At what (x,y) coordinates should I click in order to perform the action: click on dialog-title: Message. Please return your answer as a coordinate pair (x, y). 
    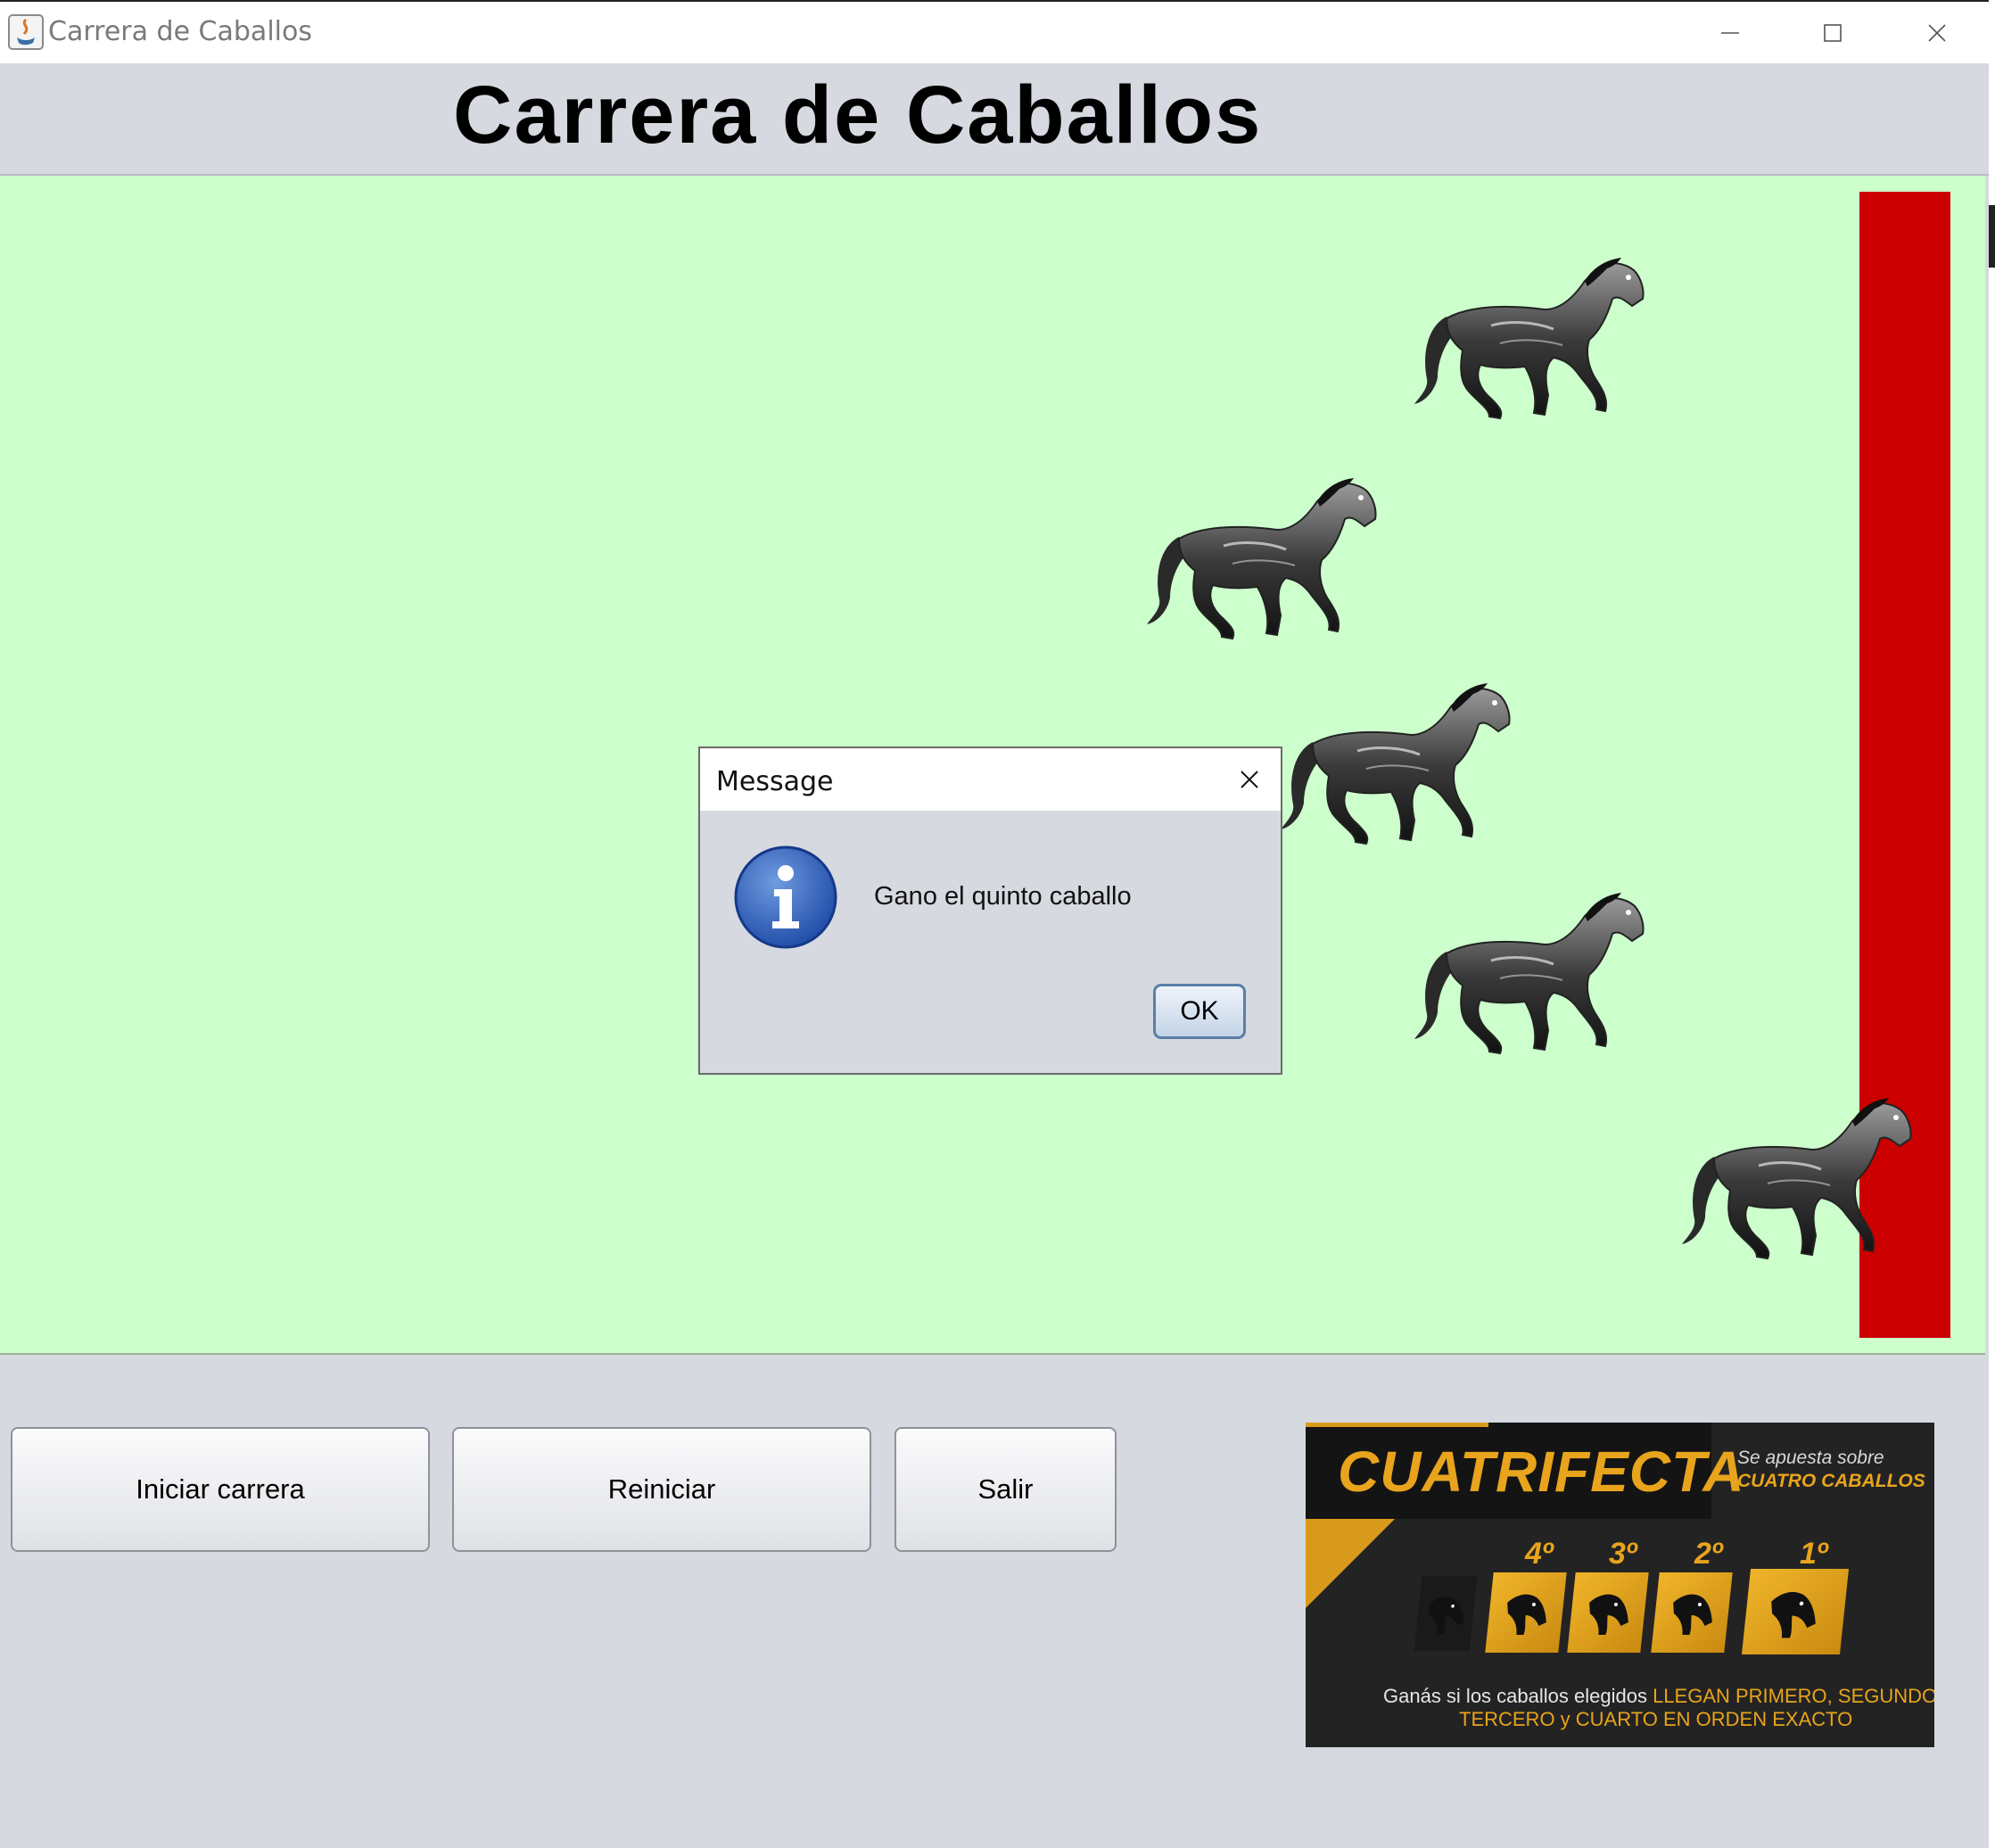
    Looking at the image, I should click on (775, 781).